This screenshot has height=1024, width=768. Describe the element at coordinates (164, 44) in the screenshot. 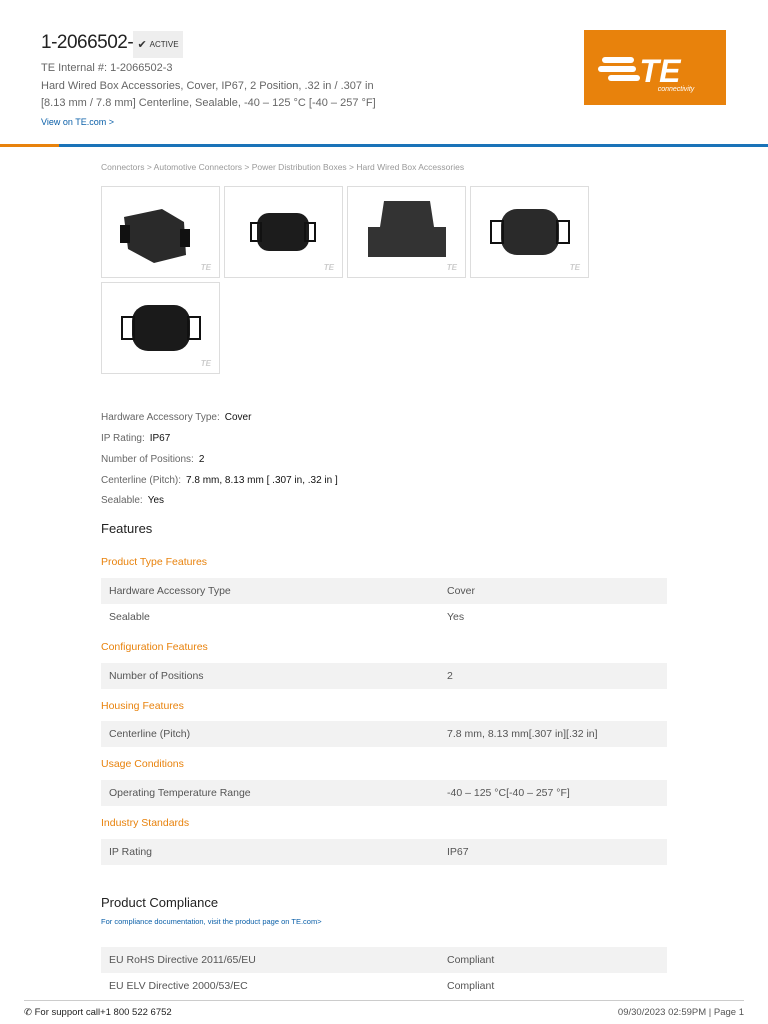

I see `status-text: ACTIVE` at that location.